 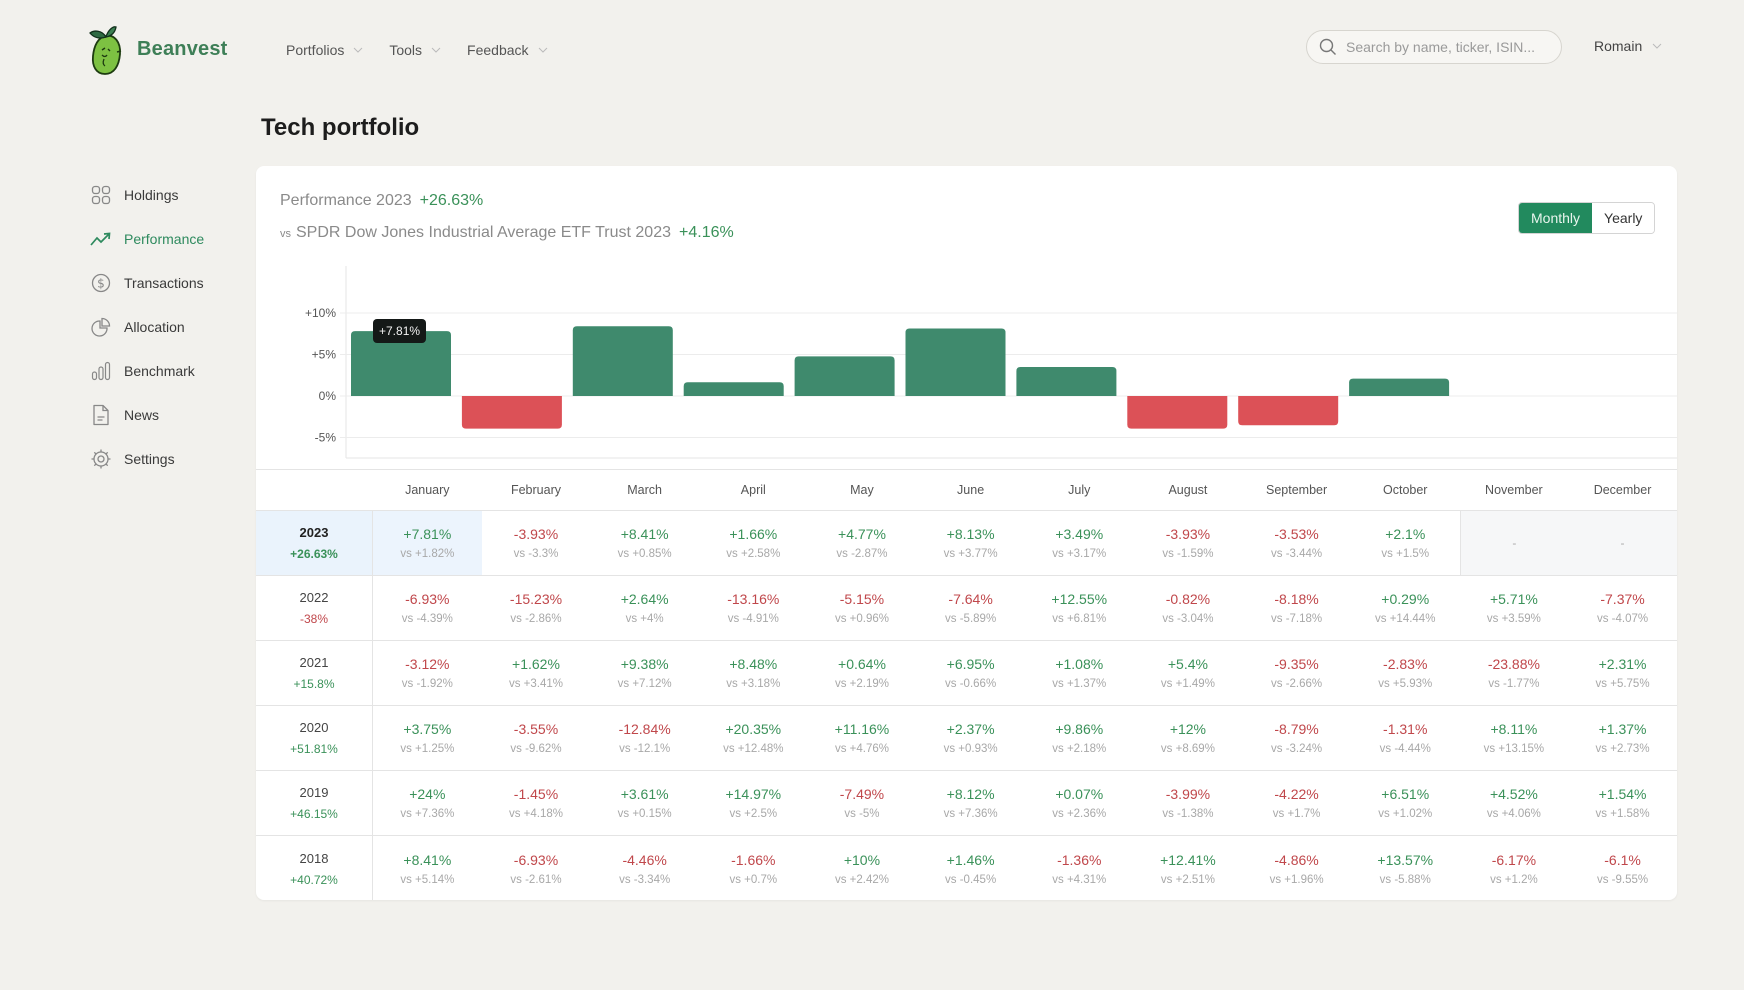 What do you see at coordinates (147, 371) in the screenshot?
I see `sidebar-item-benchmark: Benchmark` at bounding box center [147, 371].